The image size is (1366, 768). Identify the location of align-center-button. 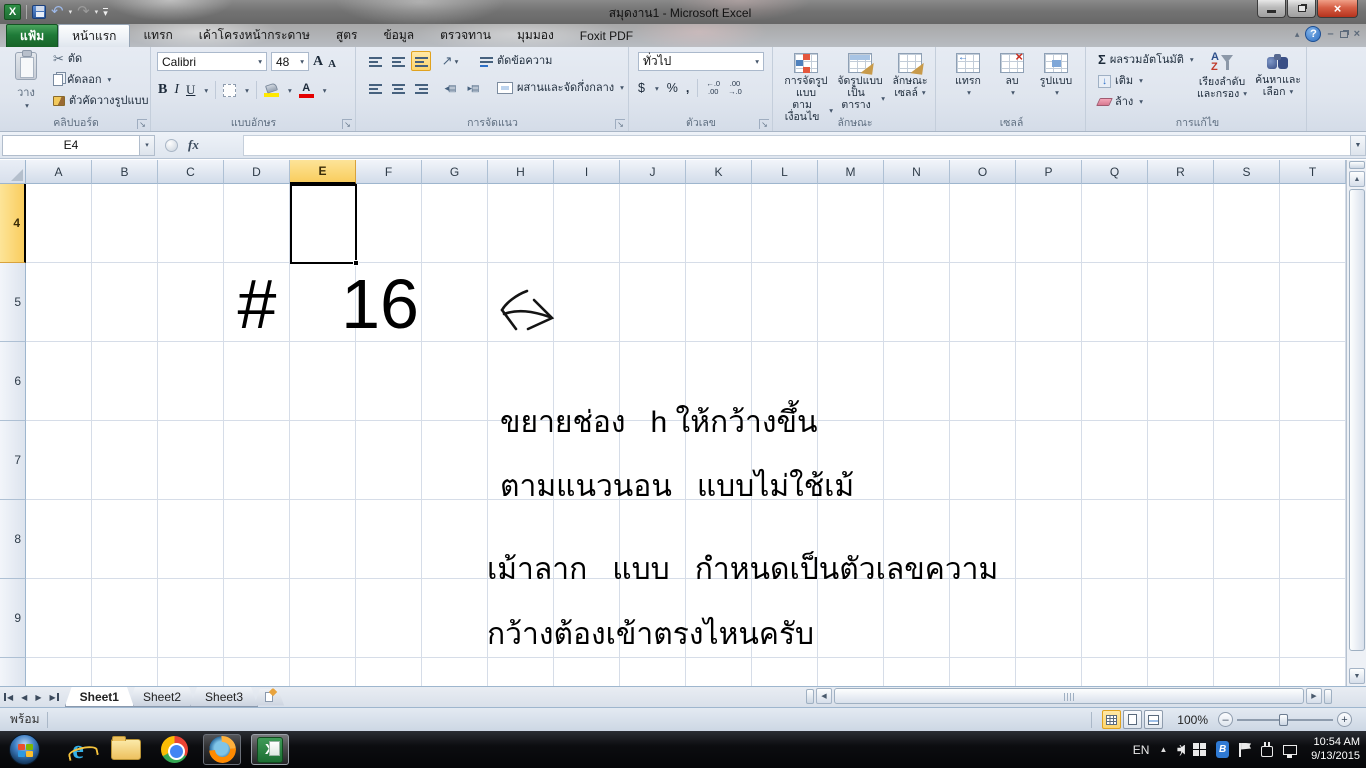
(398, 88).